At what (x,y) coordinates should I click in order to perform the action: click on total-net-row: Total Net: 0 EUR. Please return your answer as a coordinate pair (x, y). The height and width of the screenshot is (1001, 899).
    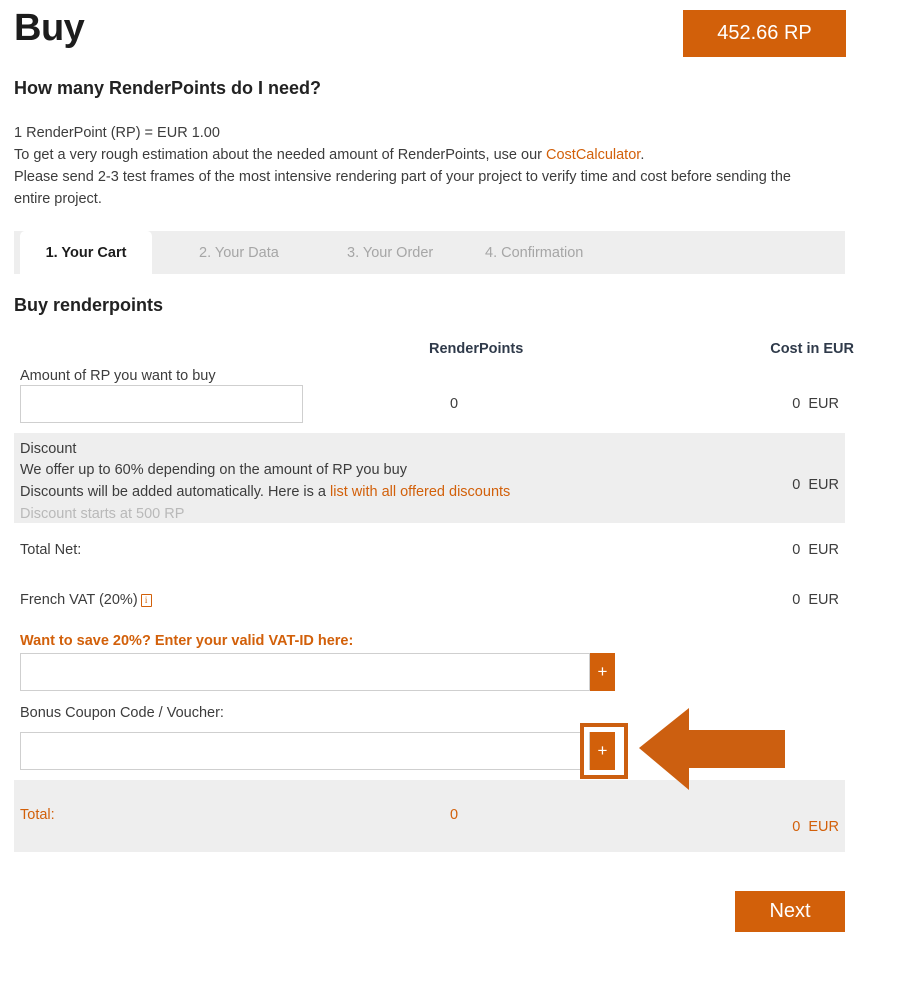
    Looking at the image, I should click on (429, 552).